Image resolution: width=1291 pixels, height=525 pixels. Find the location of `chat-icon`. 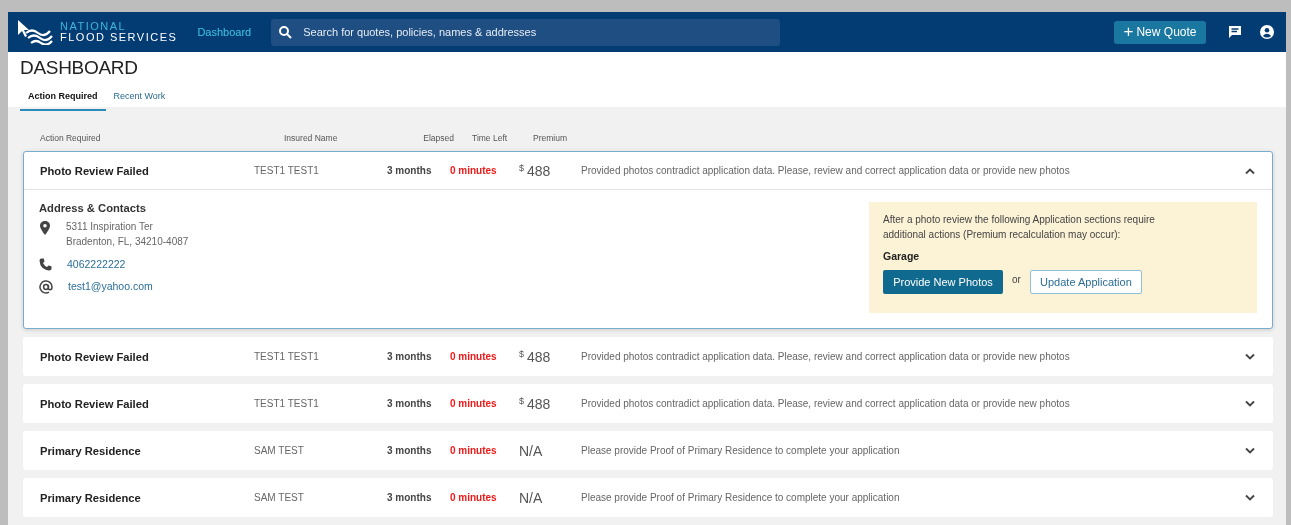

chat-icon is located at coordinates (1235, 32).